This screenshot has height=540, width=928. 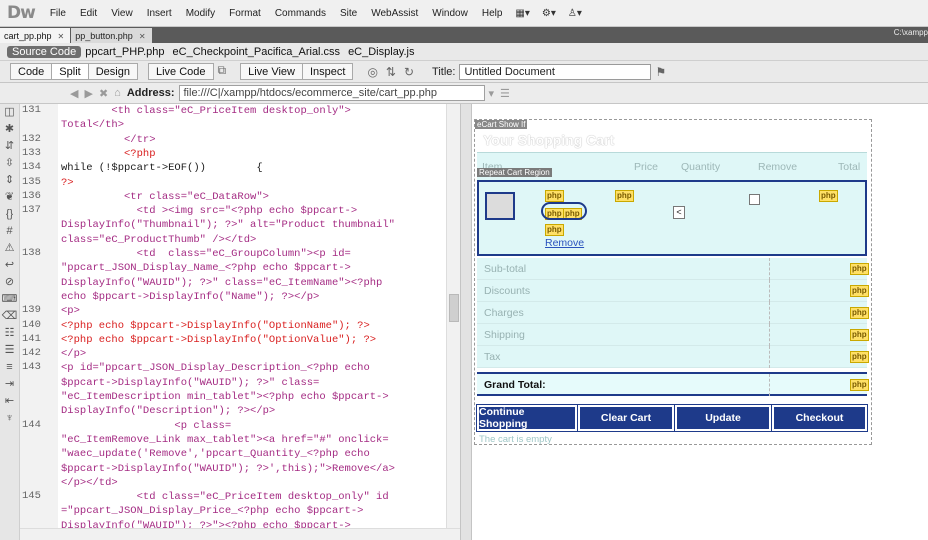 What do you see at coordinates (104, 36) in the screenshot?
I see `tab-label: pp_button.php` at bounding box center [104, 36].